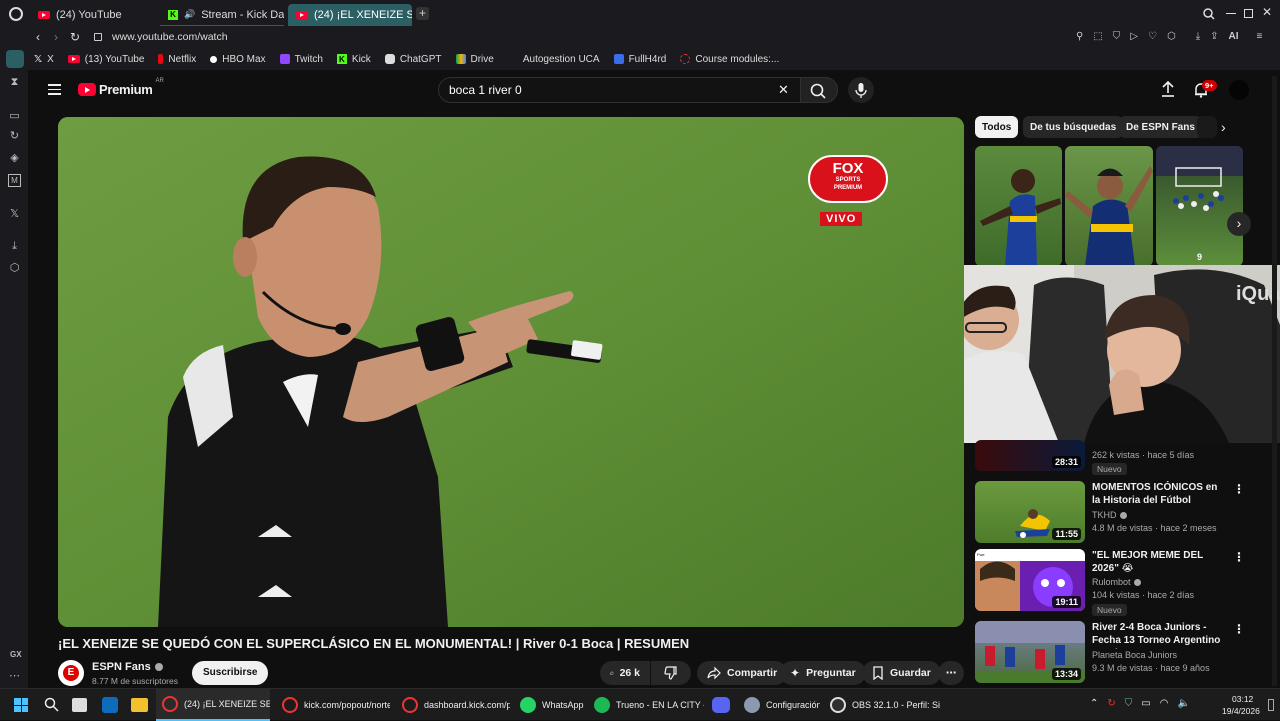 This screenshot has width=1280, height=721. What do you see at coordinates (1134, 36) in the screenshot?
I see `play-icon: ▷` at bounding box center [1134, 36].